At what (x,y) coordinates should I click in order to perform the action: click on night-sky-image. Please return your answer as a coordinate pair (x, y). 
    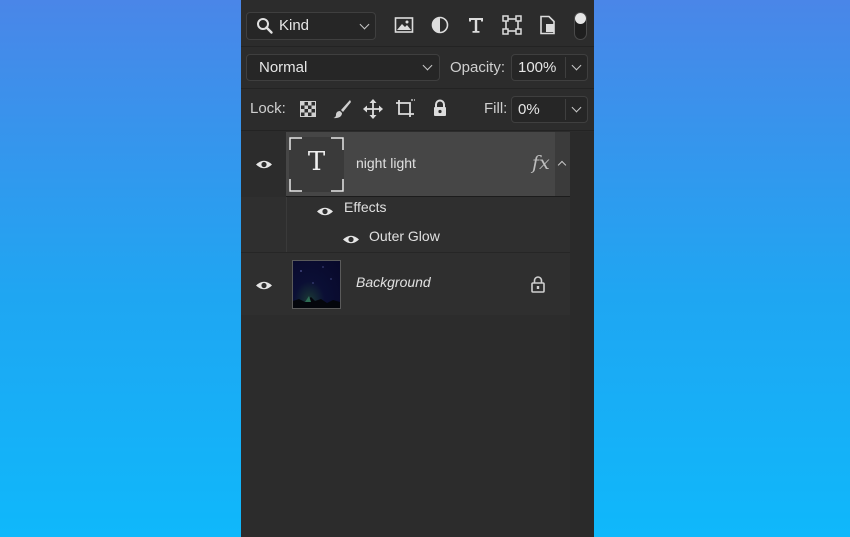
    Looking at the image, I should click on (316, 287).